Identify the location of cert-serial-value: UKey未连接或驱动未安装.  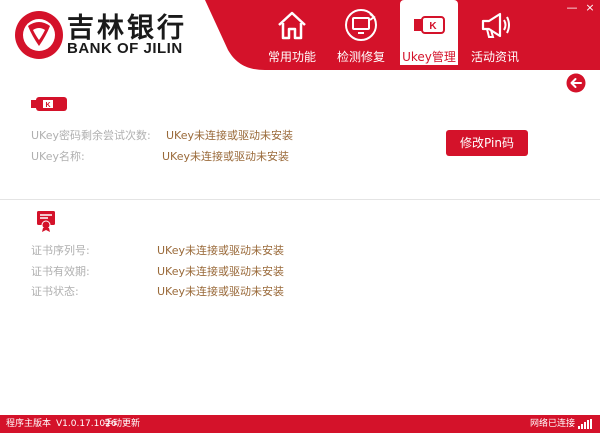
(220, 250).